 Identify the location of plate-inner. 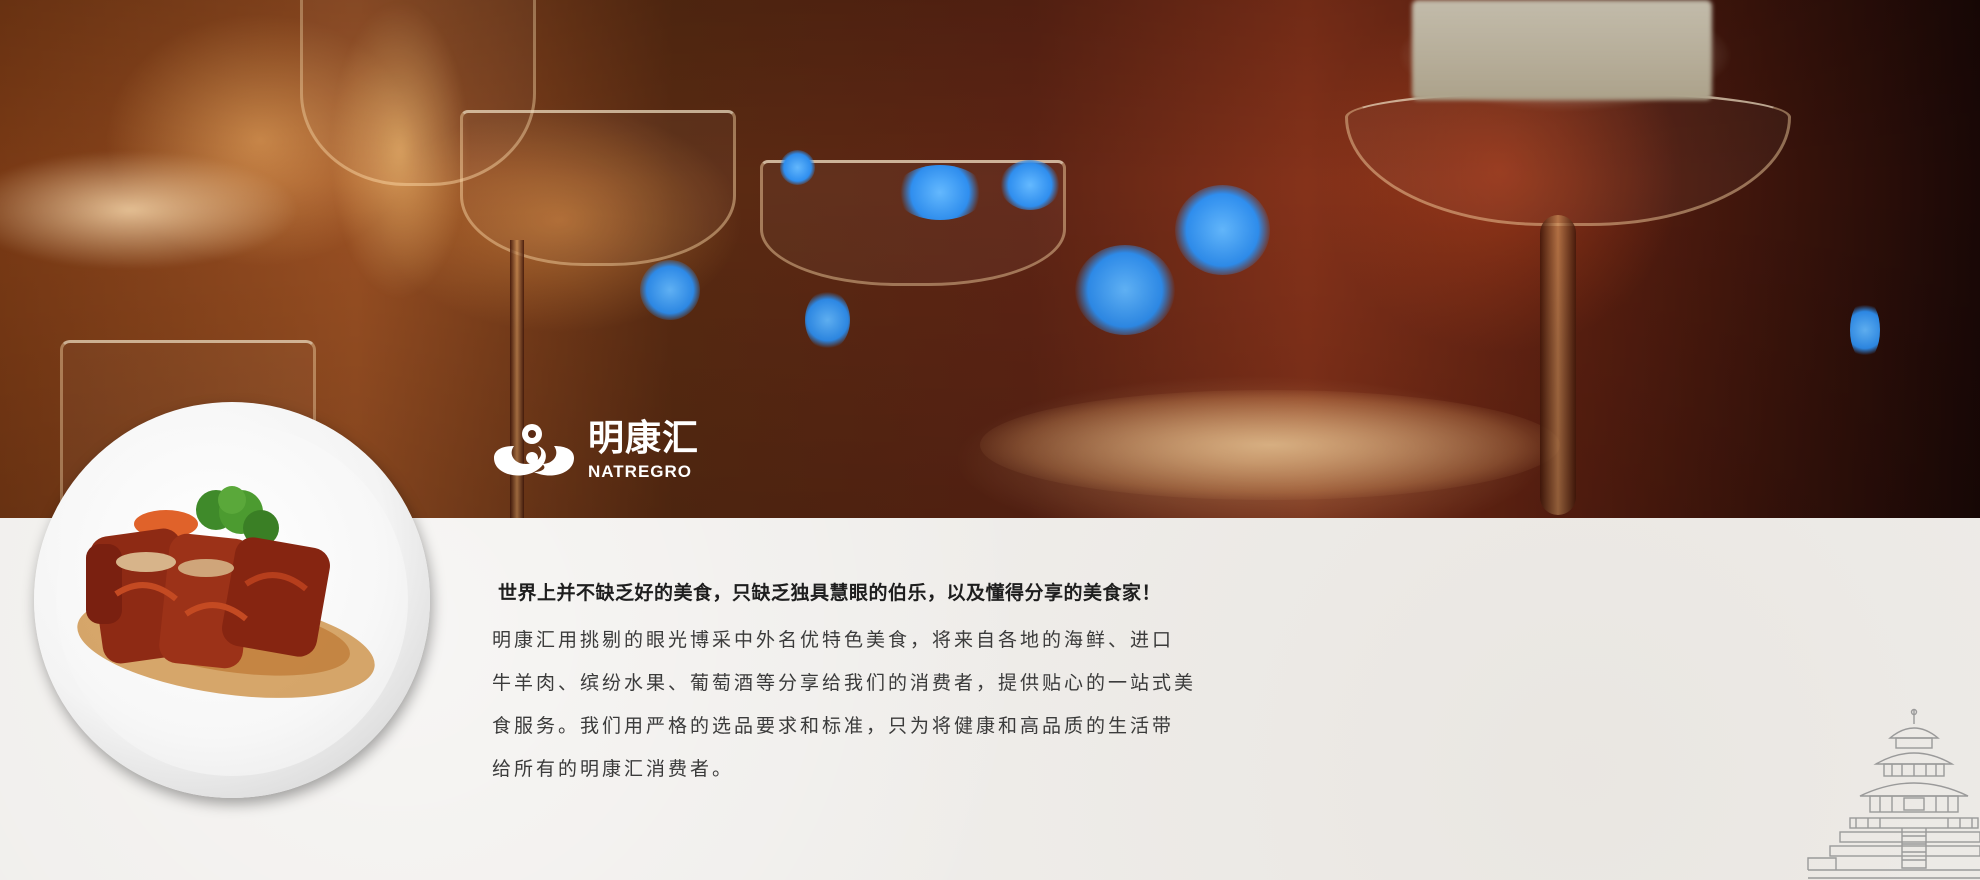
(232, 600).